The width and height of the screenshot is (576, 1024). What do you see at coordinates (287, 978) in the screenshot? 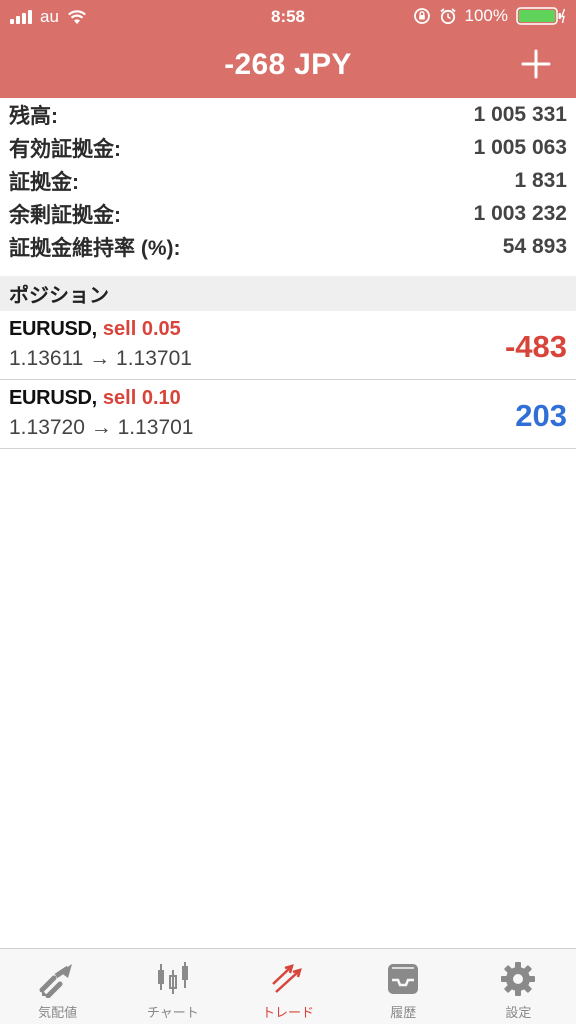
I see `trade-icon` at bounding box center [287, 978].